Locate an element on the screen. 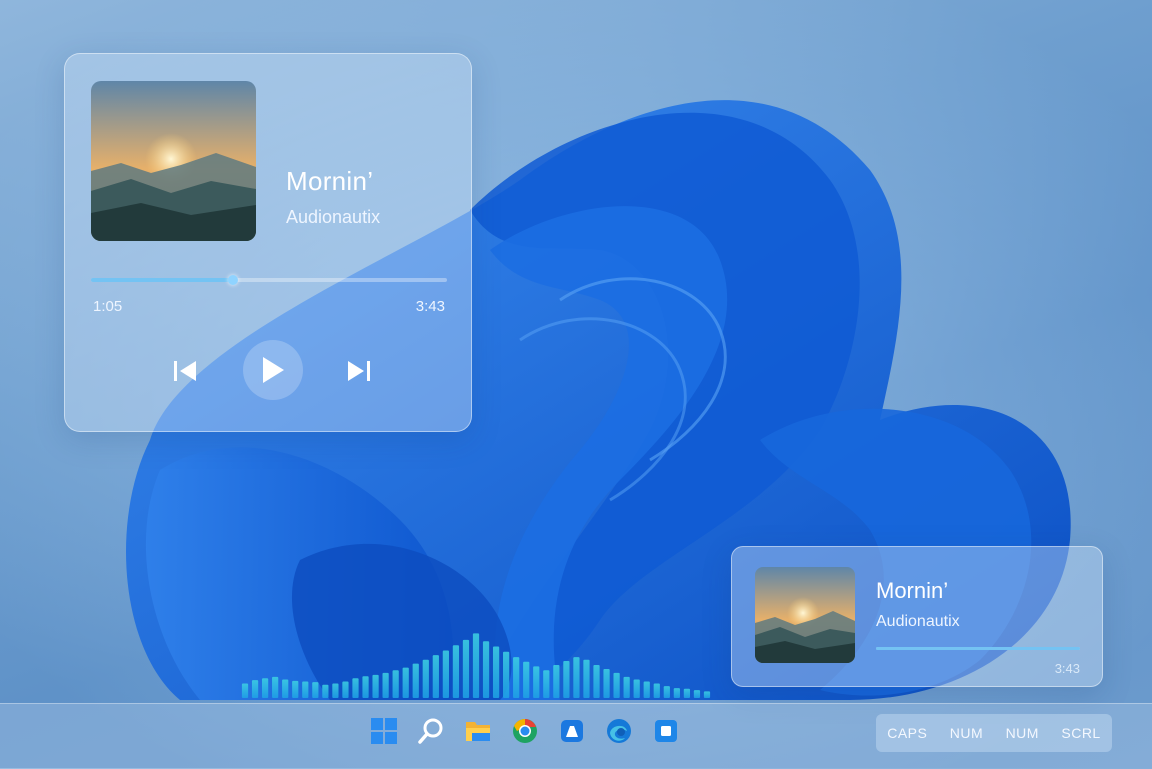  previous-button is located at coordinates (185, 371).